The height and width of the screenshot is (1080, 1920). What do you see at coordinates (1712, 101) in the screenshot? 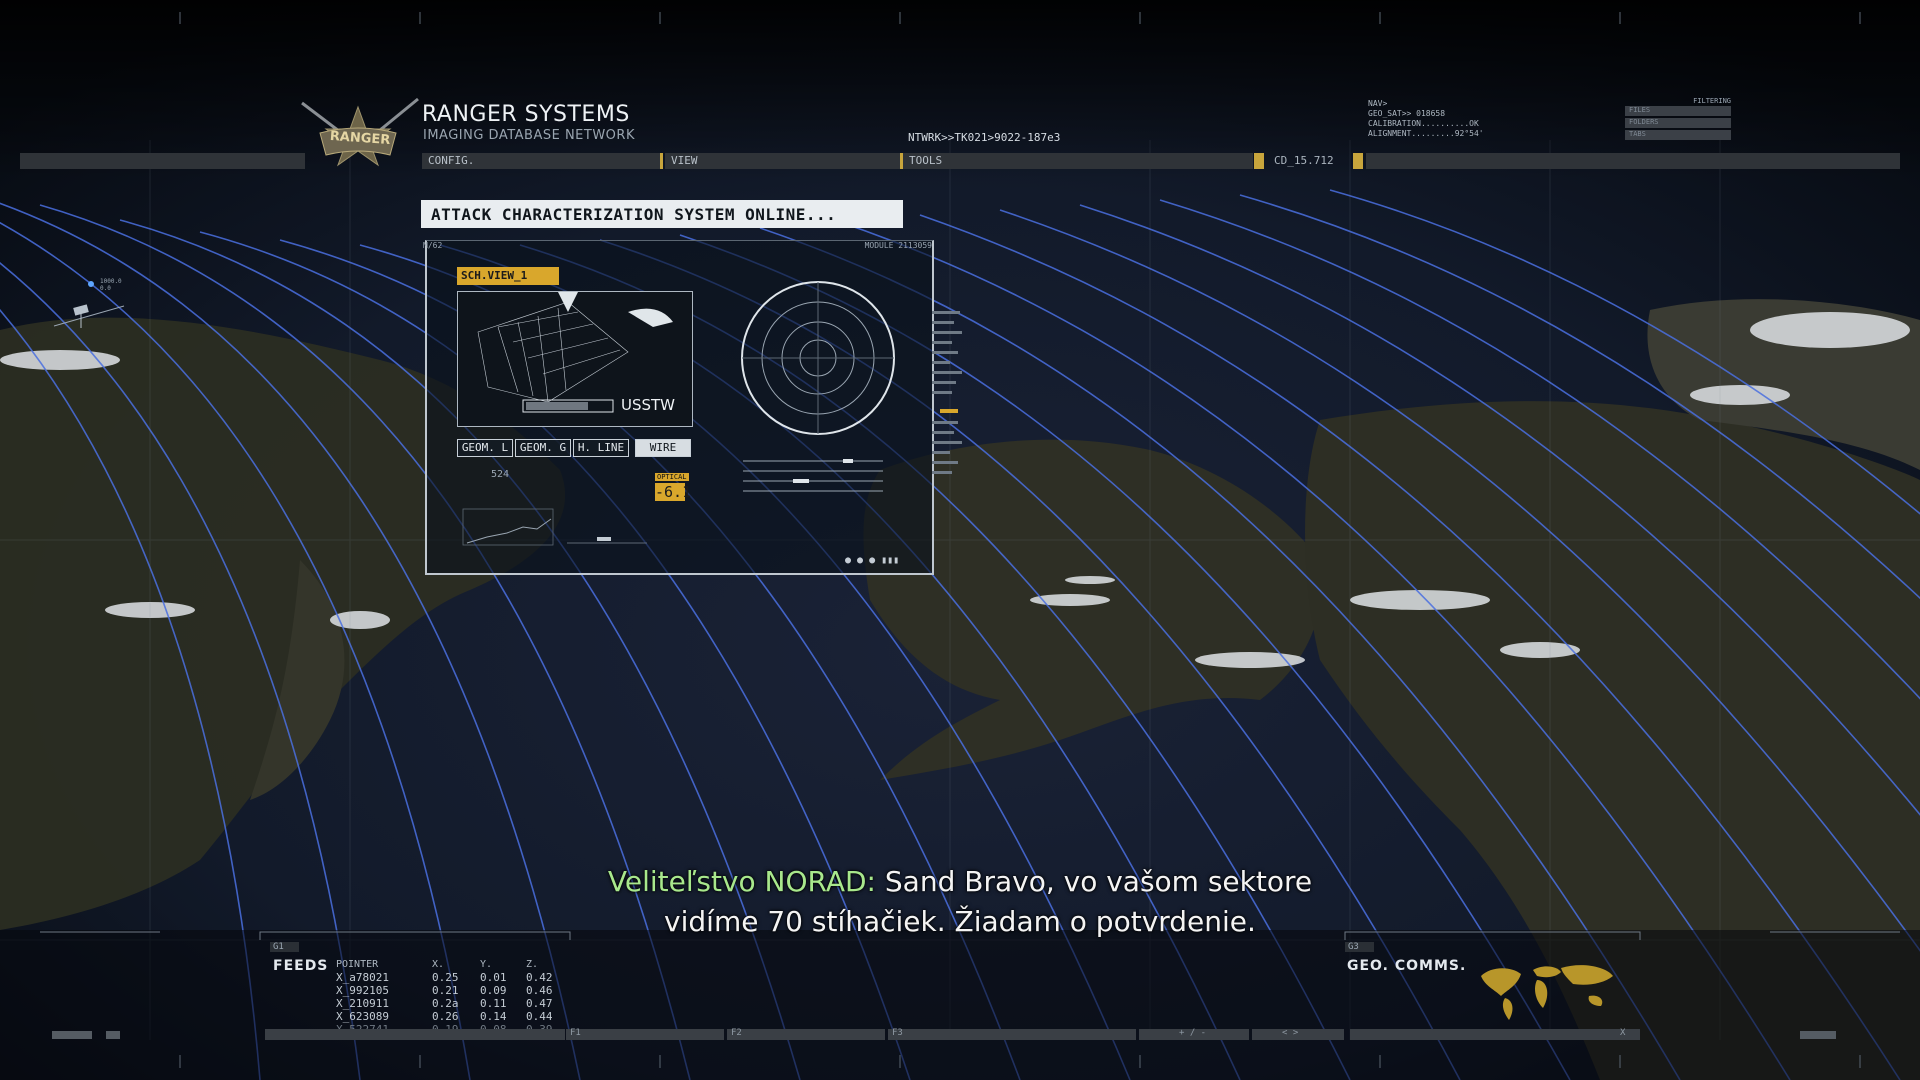
I see `filtering-title: FILTERING` at bounding box center [1712, 101].